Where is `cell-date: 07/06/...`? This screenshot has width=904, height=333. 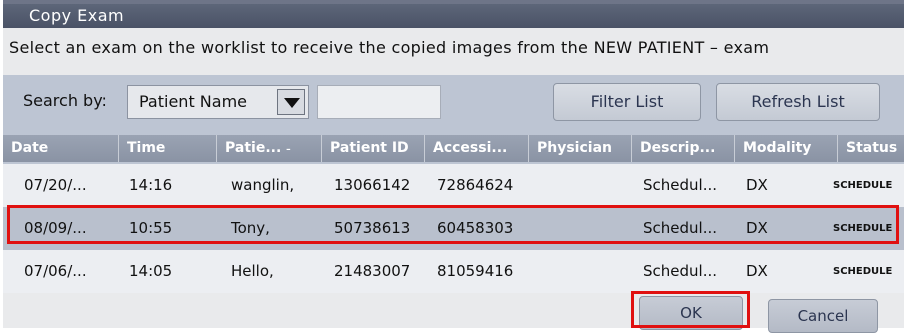 cell-date: 07/06/... is located at coordinates (55, 271).